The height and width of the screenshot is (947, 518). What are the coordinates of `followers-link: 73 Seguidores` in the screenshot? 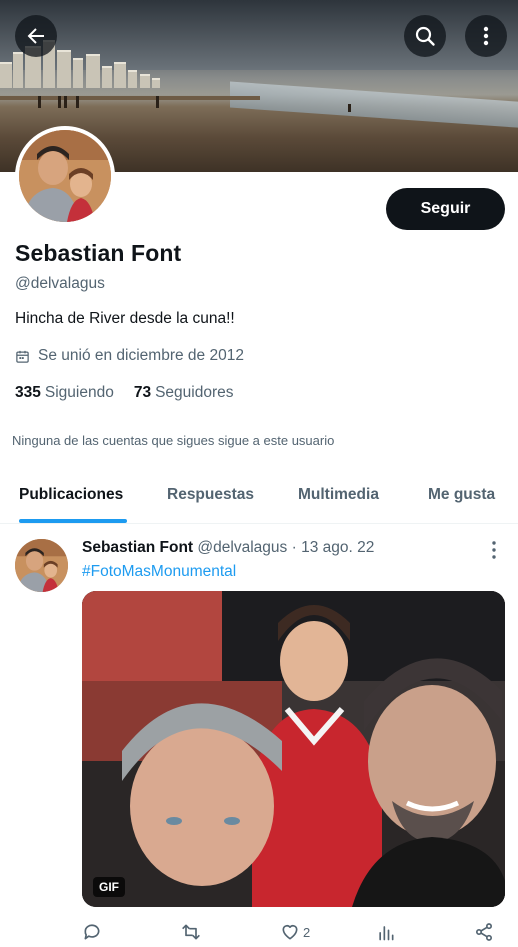 It's located at (184, 393).